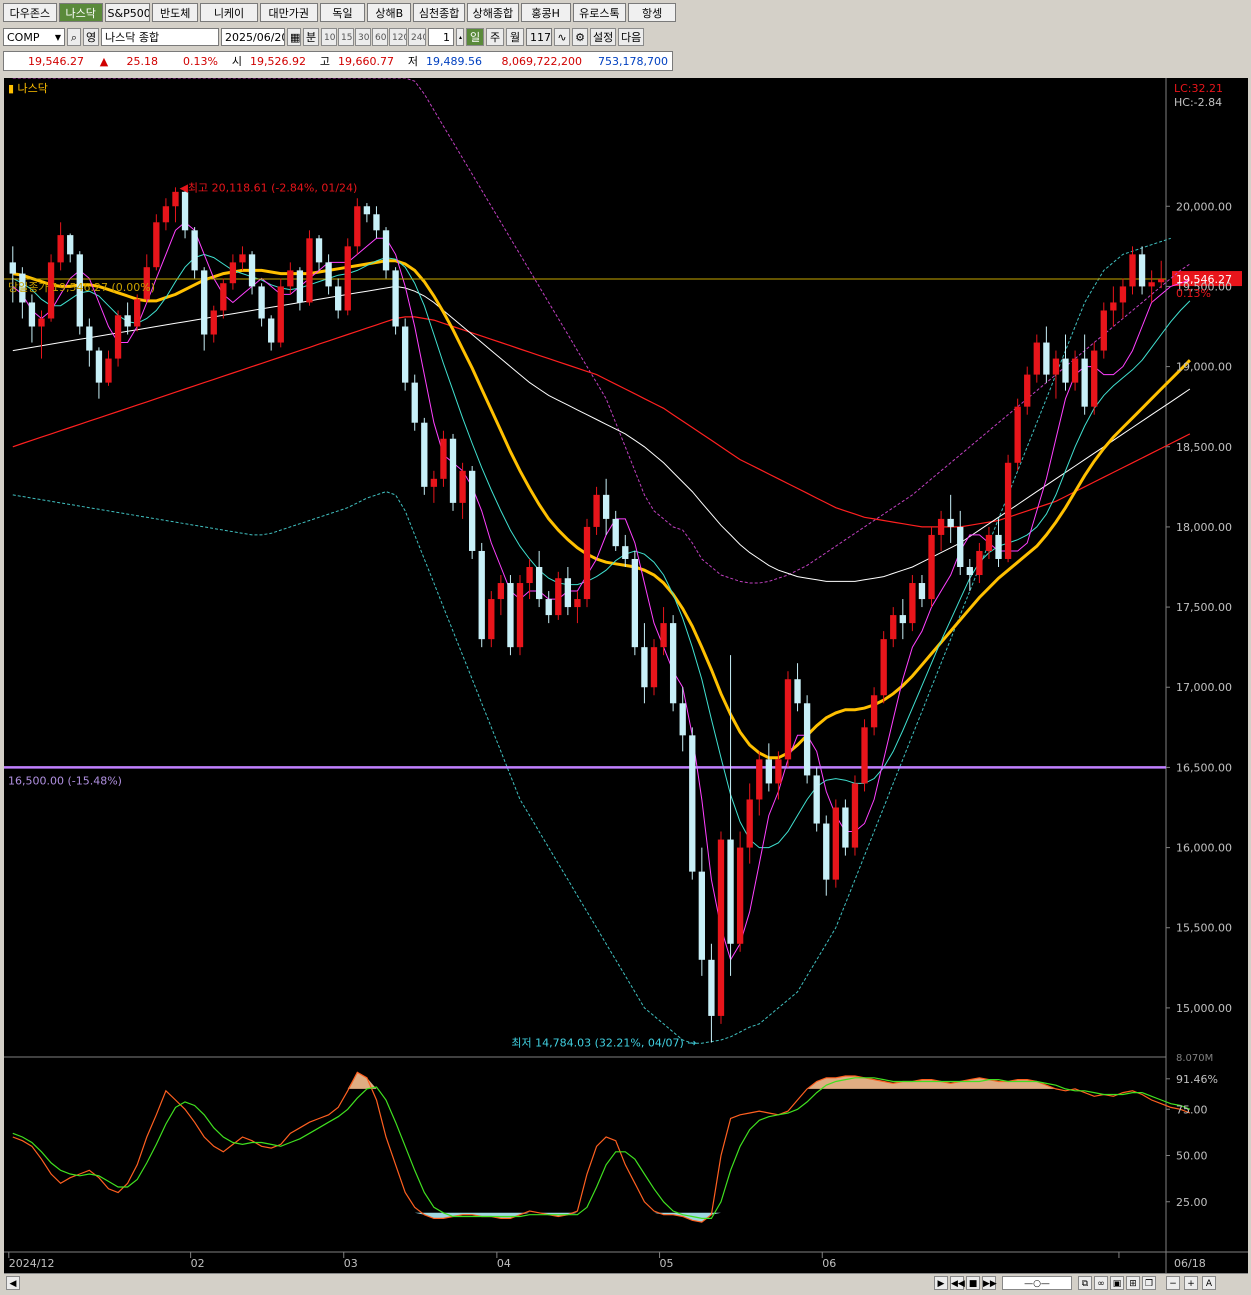 This screenshot has width=1251, height=1295. I want to click on tab-6: 독일, so click(342, 12).